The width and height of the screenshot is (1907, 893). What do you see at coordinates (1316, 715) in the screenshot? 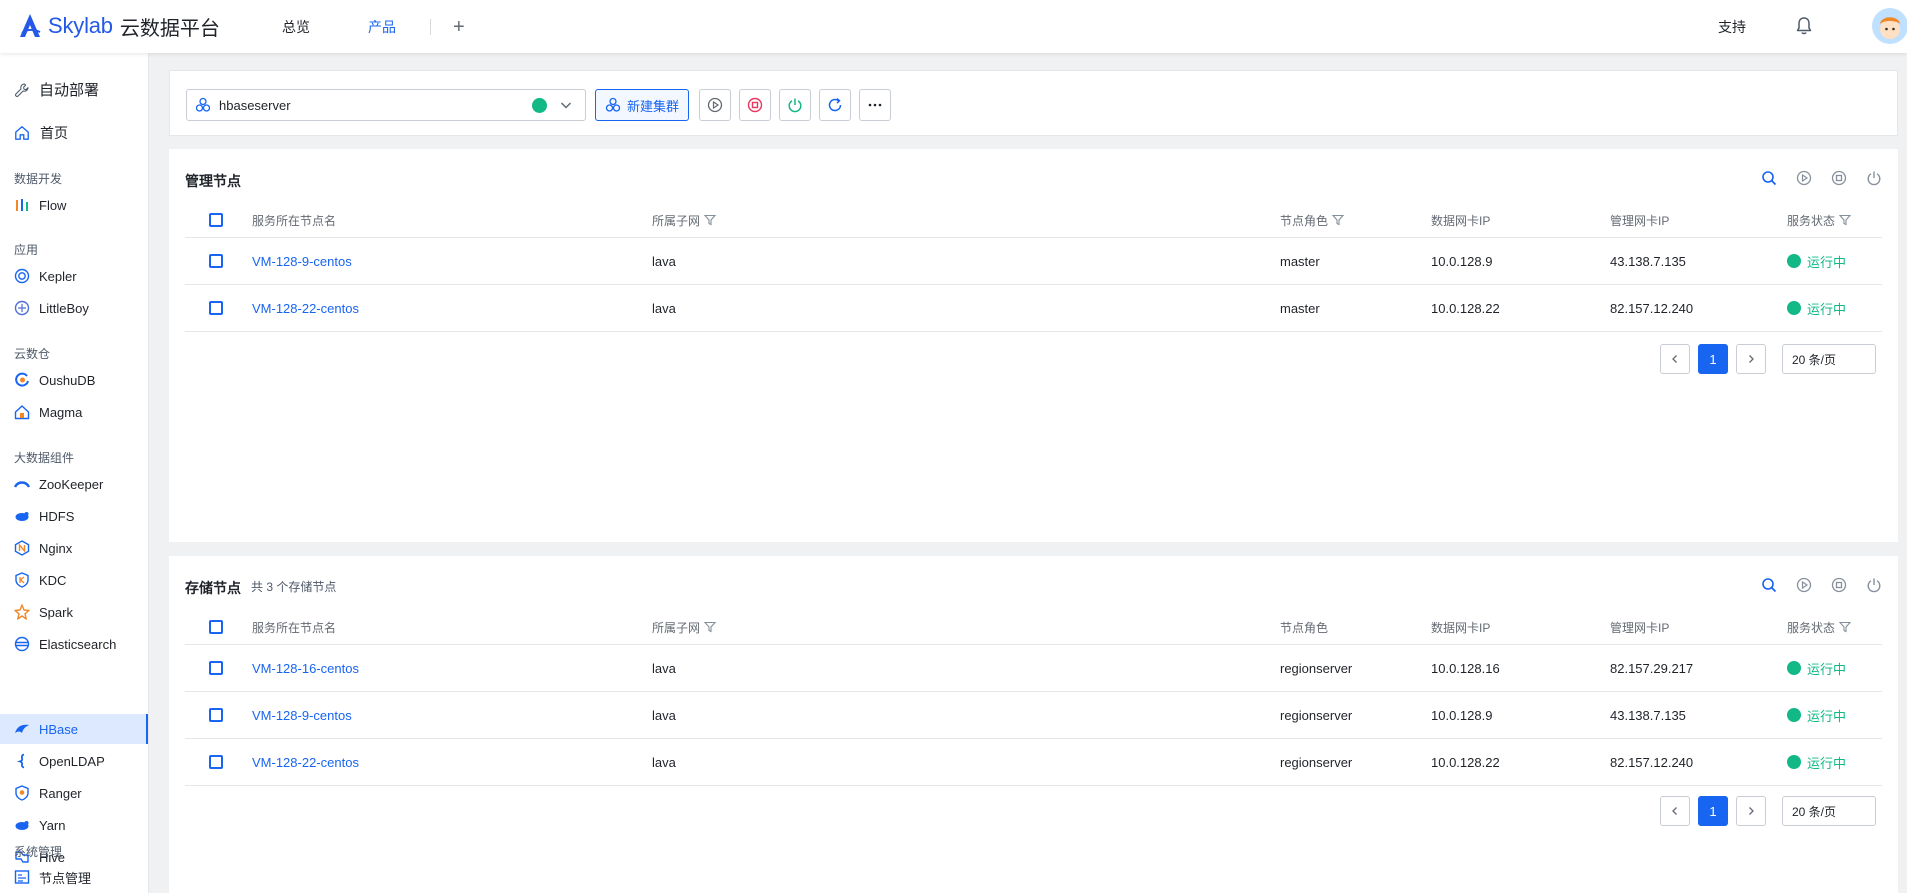
I see `role-cell: regionserver` at bounding box center [1316, 715].